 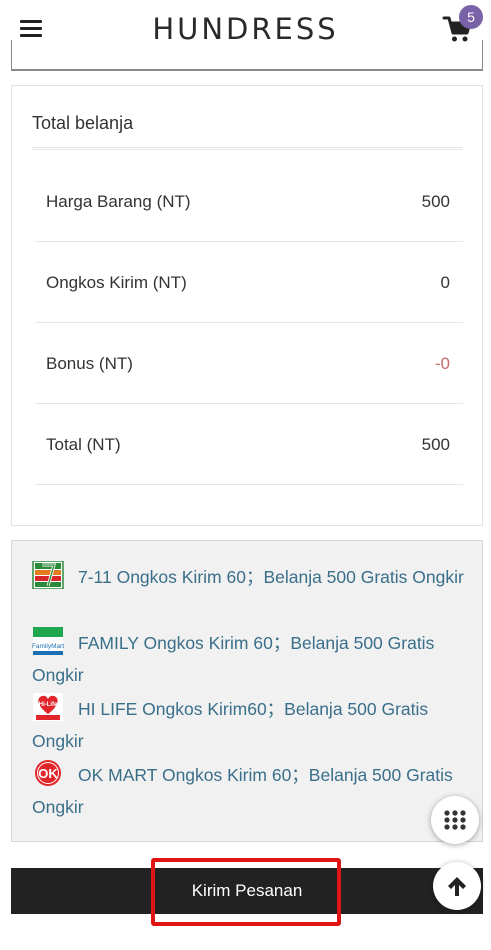 I want to click on okmart-logo-icon: OK, so click(x=48, y=773).